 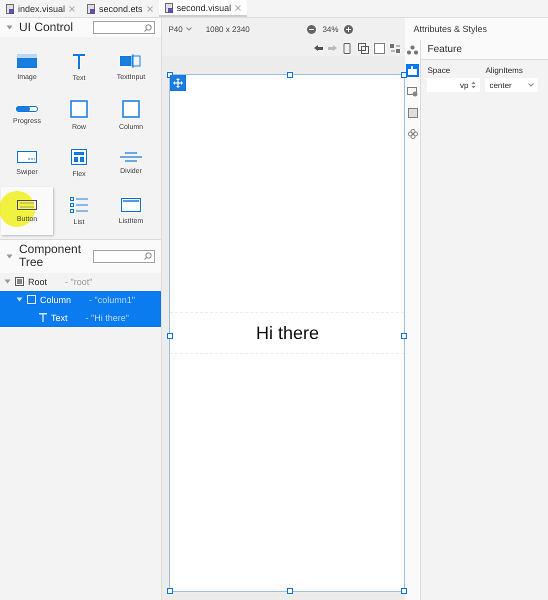 What do you see at coordinates (41, 8) in the screenshot?
I see `editor-tab: index.visual` at bounding box center [41, 8].